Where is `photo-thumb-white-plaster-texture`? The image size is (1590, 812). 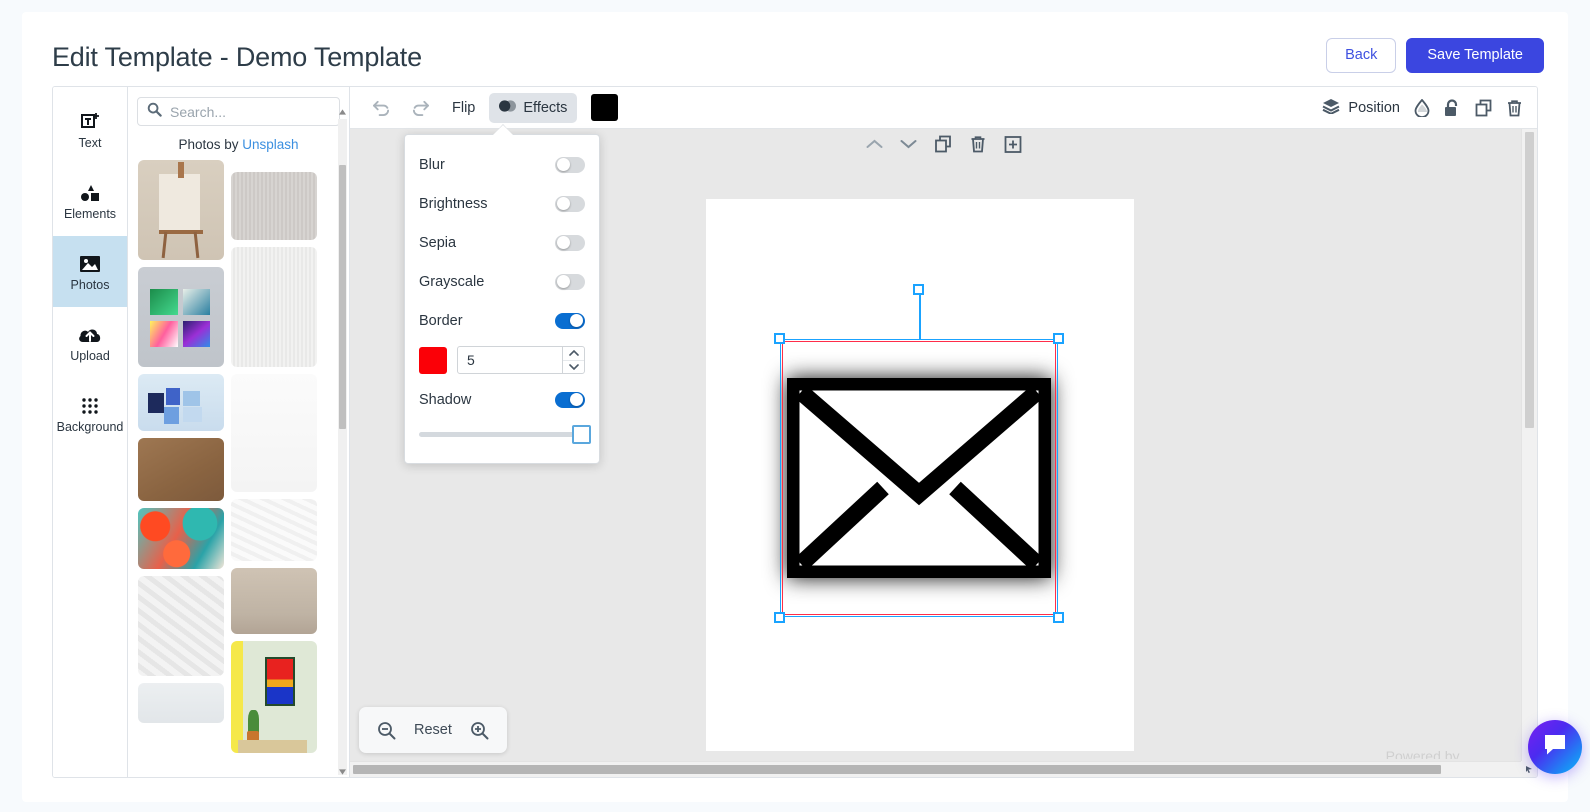
photo-thumb-white-plaster-texture is located at coordinates (181, 626).